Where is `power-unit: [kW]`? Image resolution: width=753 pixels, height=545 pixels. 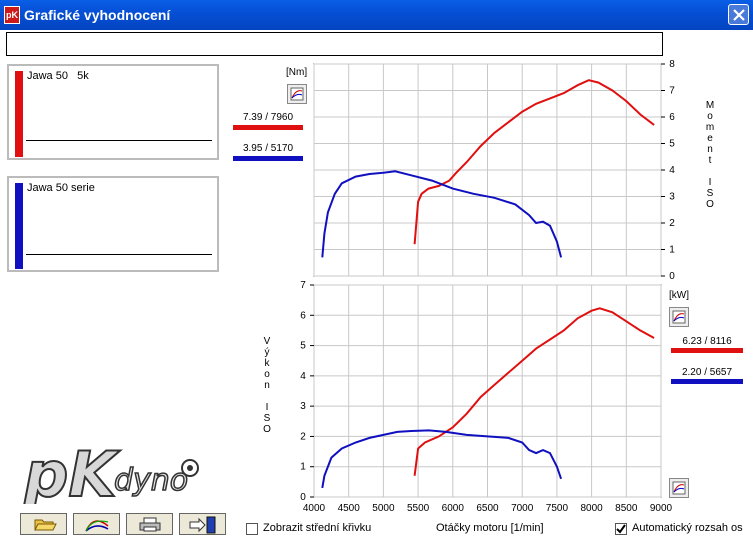
power-unit: [kW] is located at coordinates (679, 295).